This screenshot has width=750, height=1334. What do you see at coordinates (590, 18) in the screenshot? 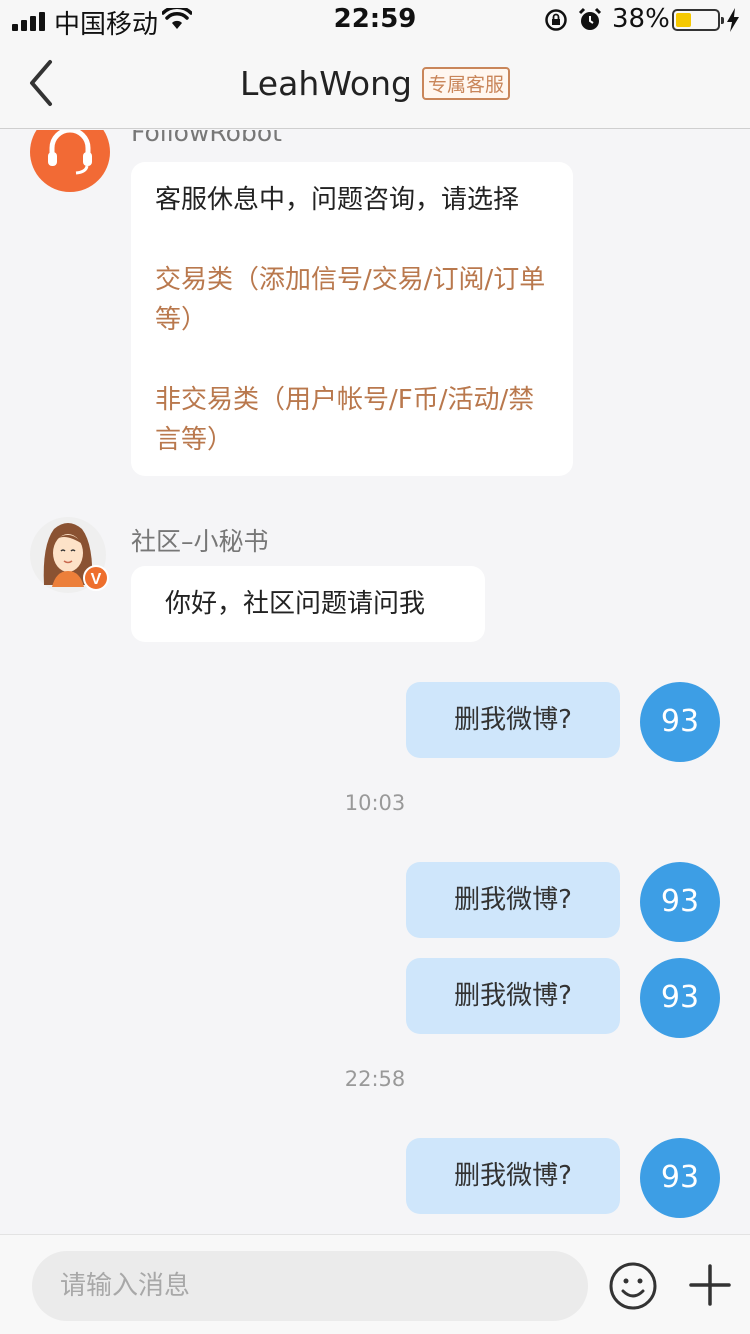
I see `alarm-icon` at bounding box center [590, 18].